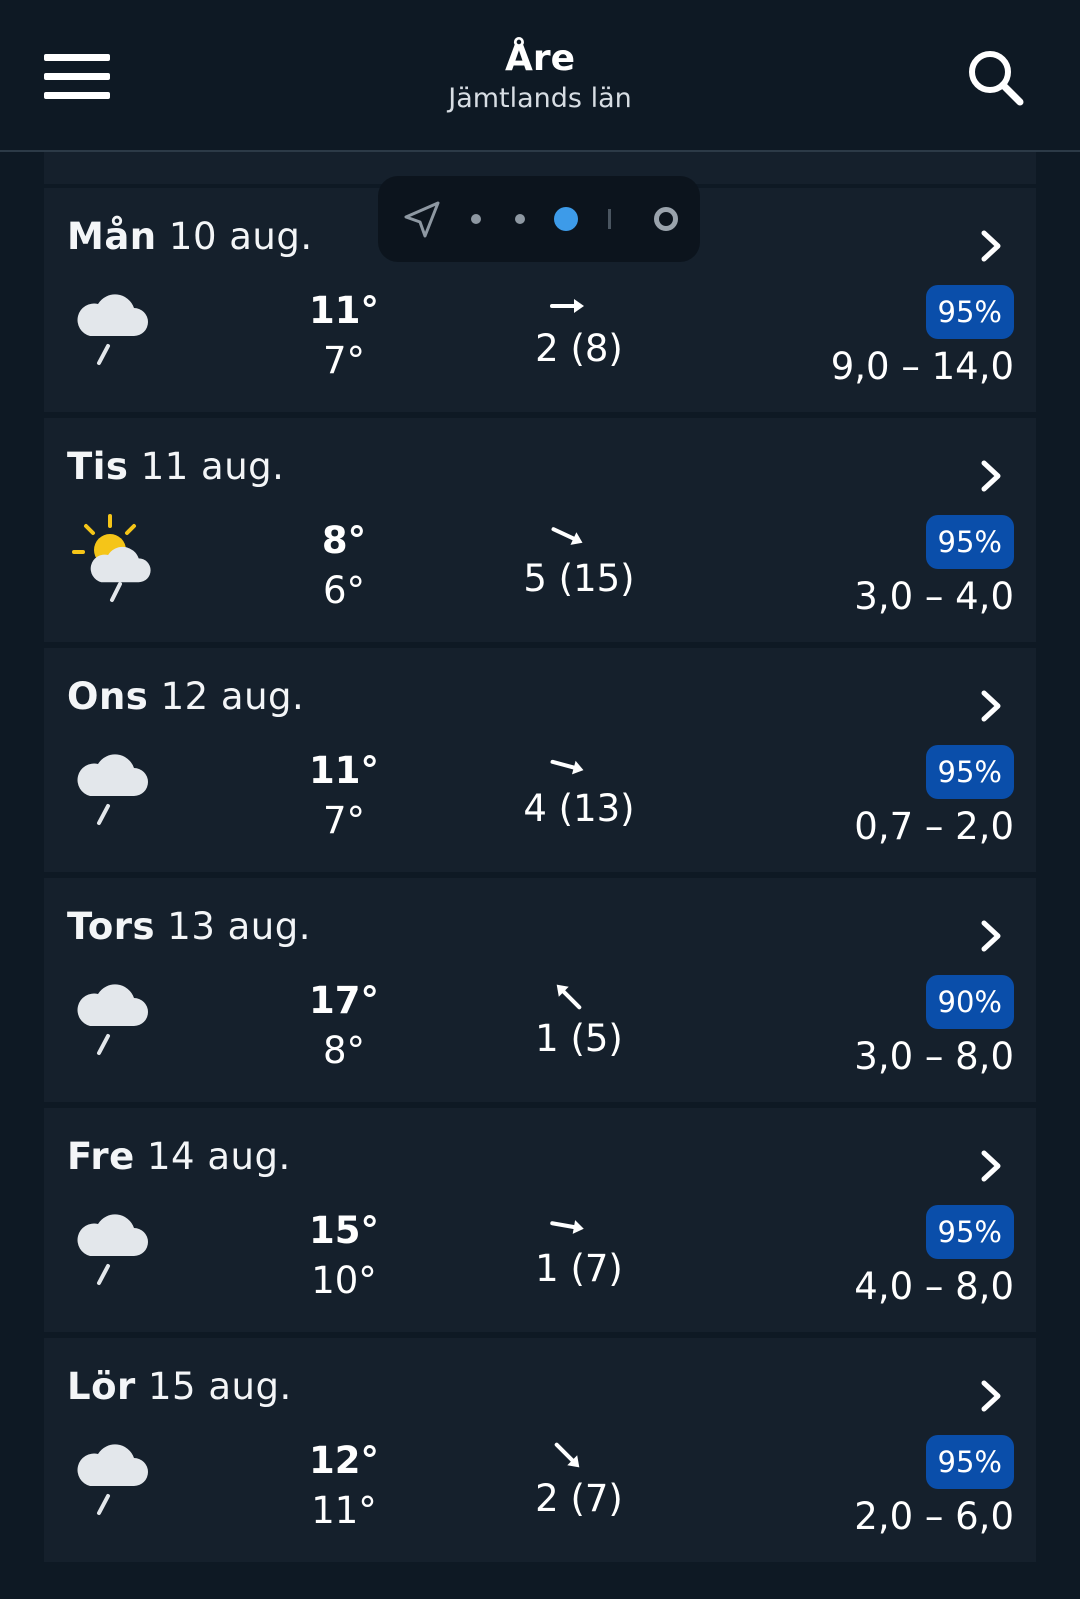  What do you see at coordinates (220, 1386) in the screenshot?
I see `date: 15 aug.` at bounding box center [220, 1386].